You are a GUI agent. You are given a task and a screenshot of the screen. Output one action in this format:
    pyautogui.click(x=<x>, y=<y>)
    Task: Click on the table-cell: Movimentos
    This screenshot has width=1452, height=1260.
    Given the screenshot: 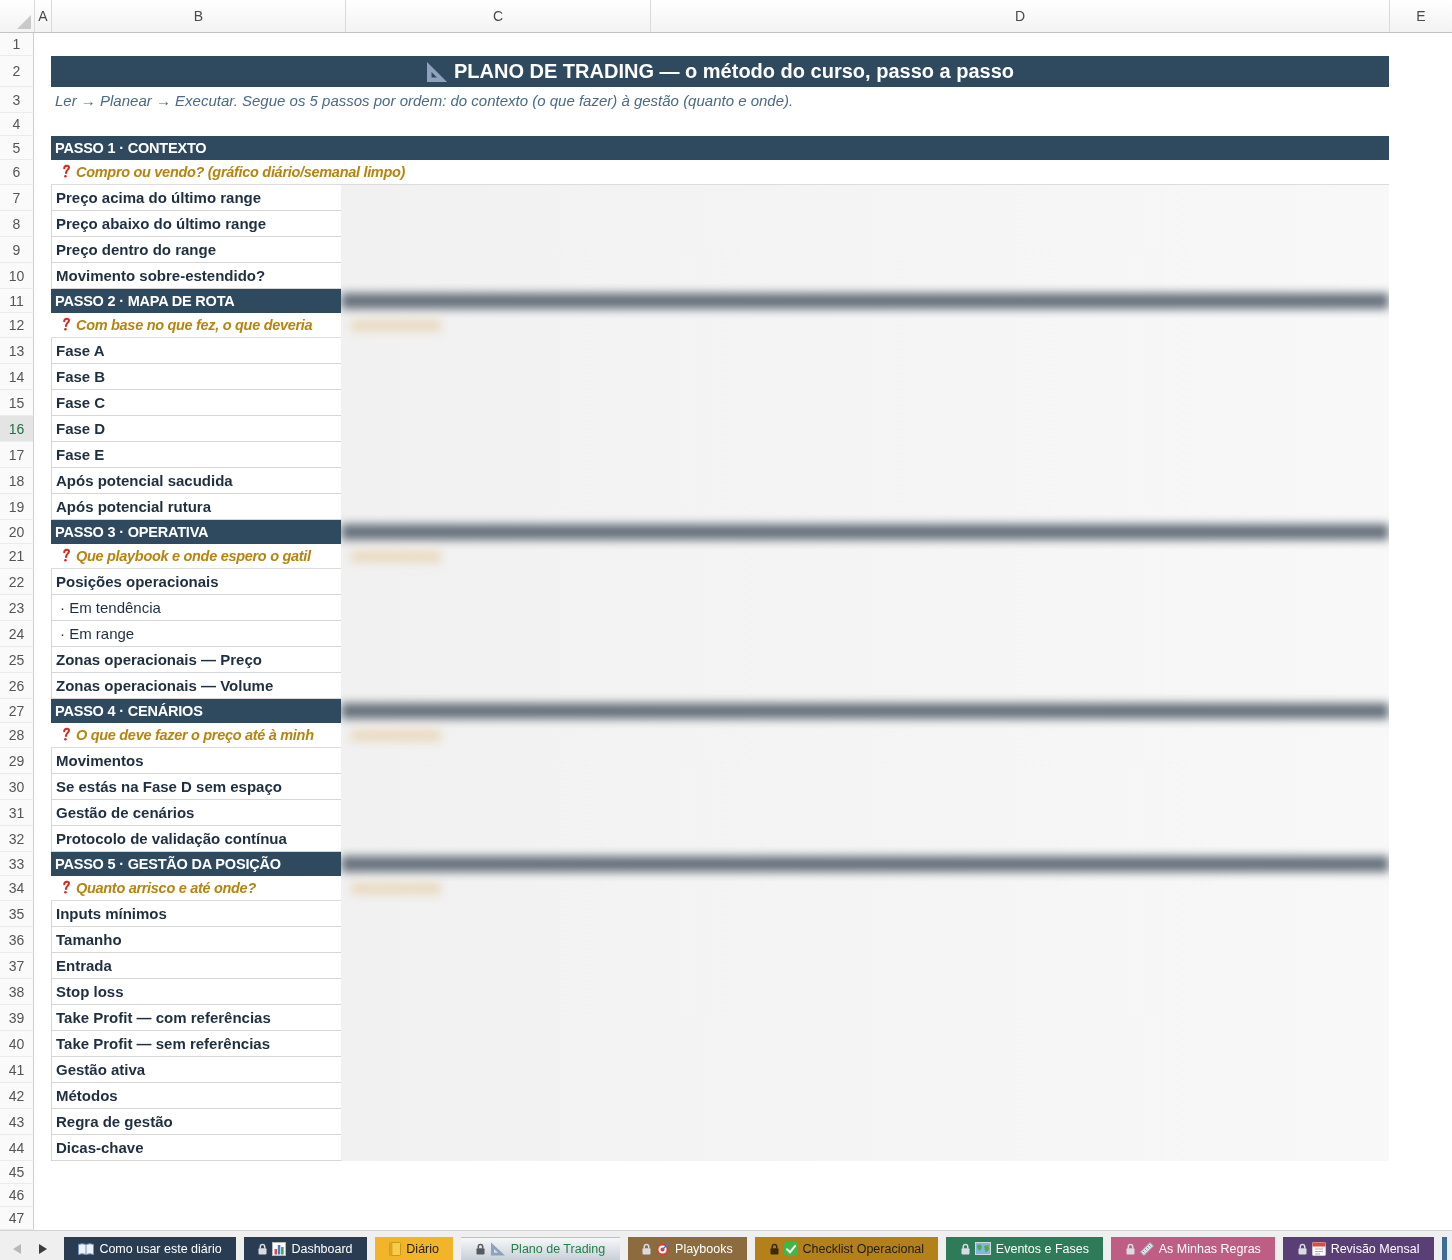 What is the action you would take?
    pyautogui.click(x=196, y=761)
    